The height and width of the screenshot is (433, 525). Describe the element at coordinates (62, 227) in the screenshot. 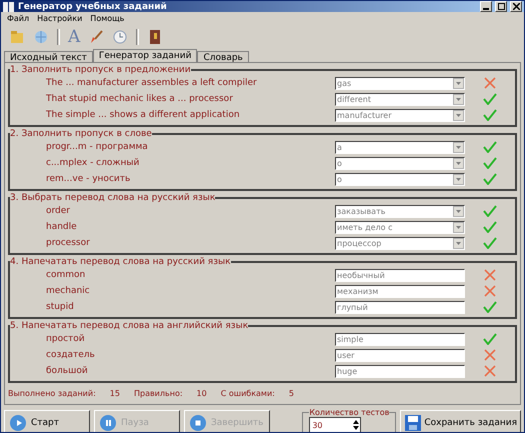

I see `task-prompt: handle` at that location.